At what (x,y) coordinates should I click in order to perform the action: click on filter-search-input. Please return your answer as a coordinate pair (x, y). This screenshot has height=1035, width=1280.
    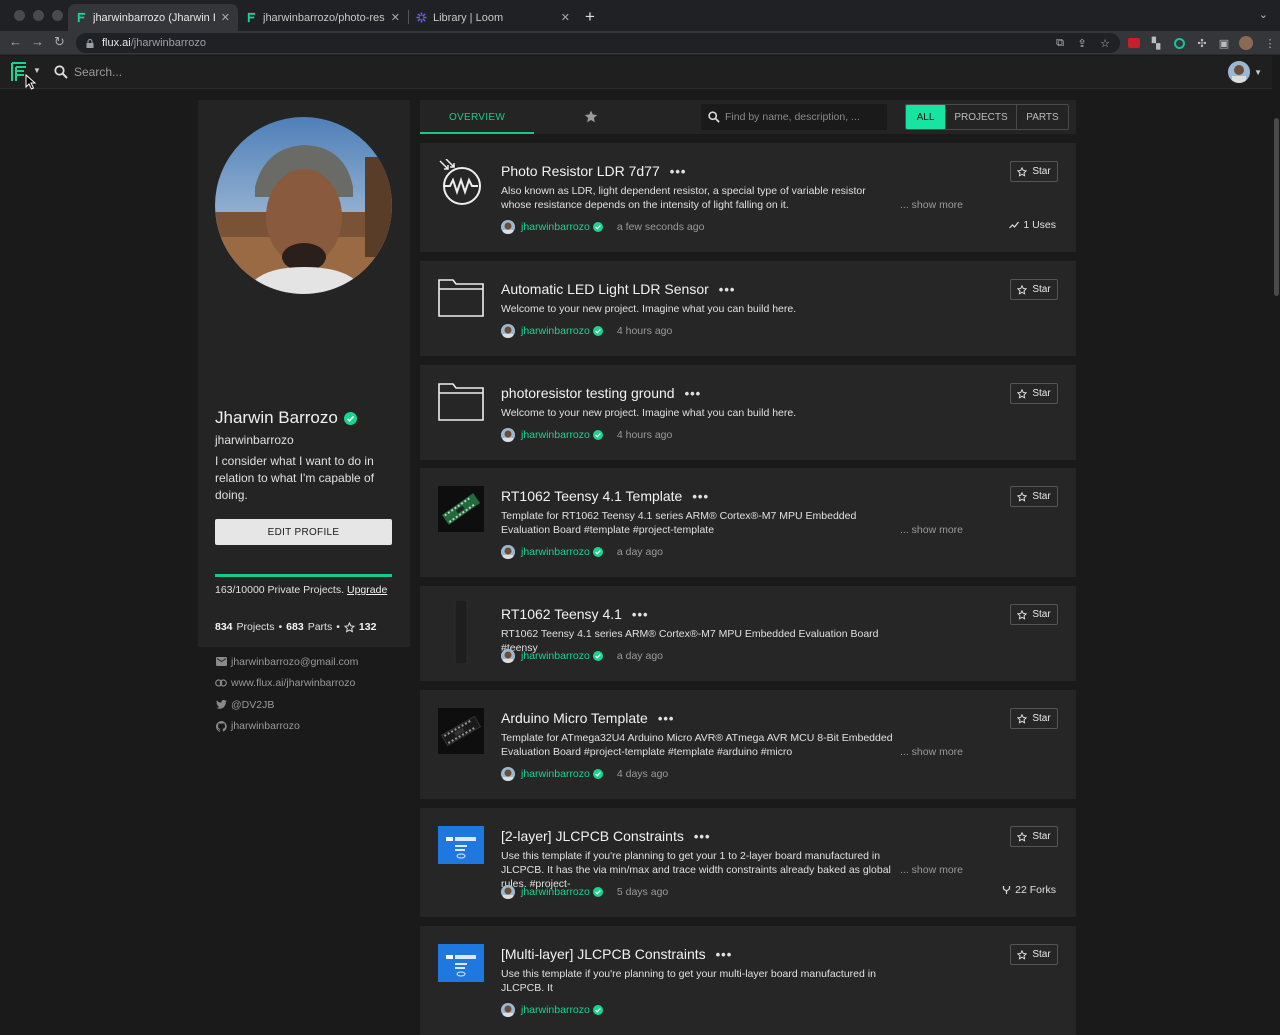
    Looking at the image, I should click on (802, 117).